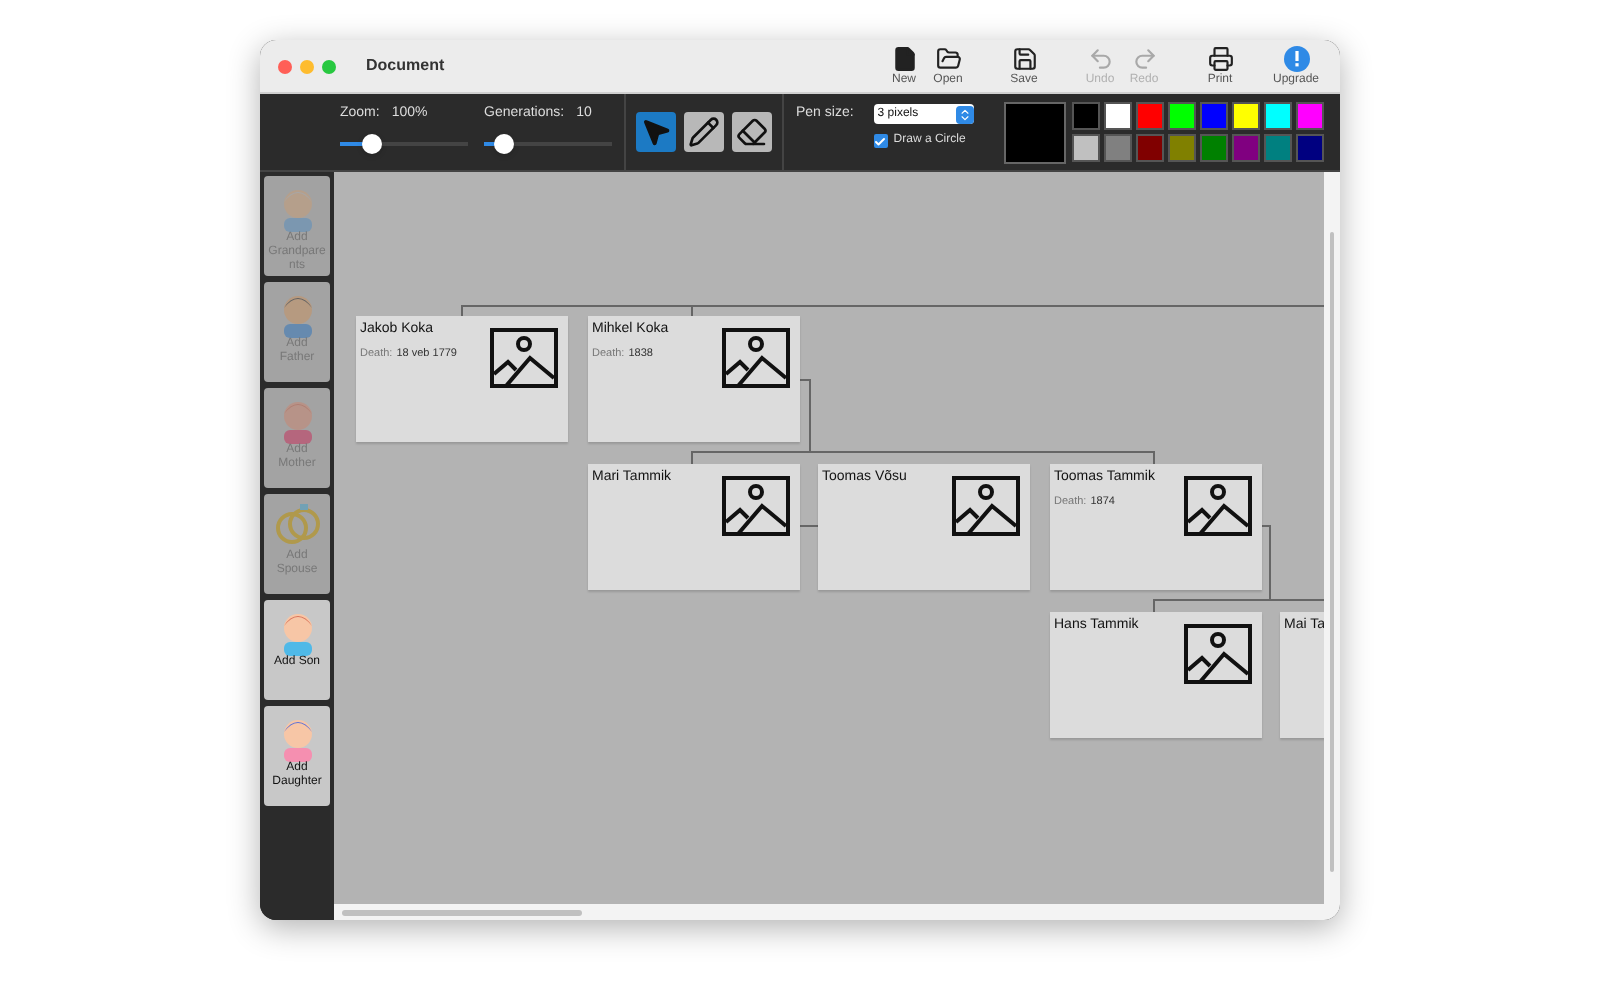  I want to click on eraser-icon, so click(752, 132).